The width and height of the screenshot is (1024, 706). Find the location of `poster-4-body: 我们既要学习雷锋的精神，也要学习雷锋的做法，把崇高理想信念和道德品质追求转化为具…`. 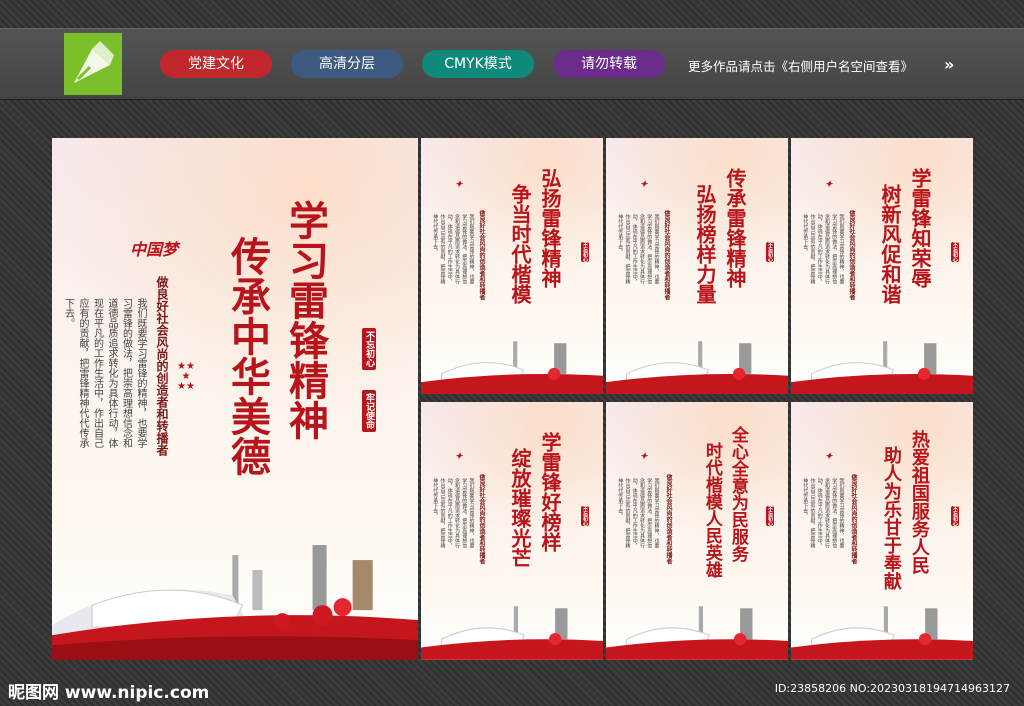

poster-4-body: 我们既要学习雷锋的精神，也要学习雷锋的做法，把崇高理想信念和道德品质追求转化为具… is located at coordinates (453, 513).